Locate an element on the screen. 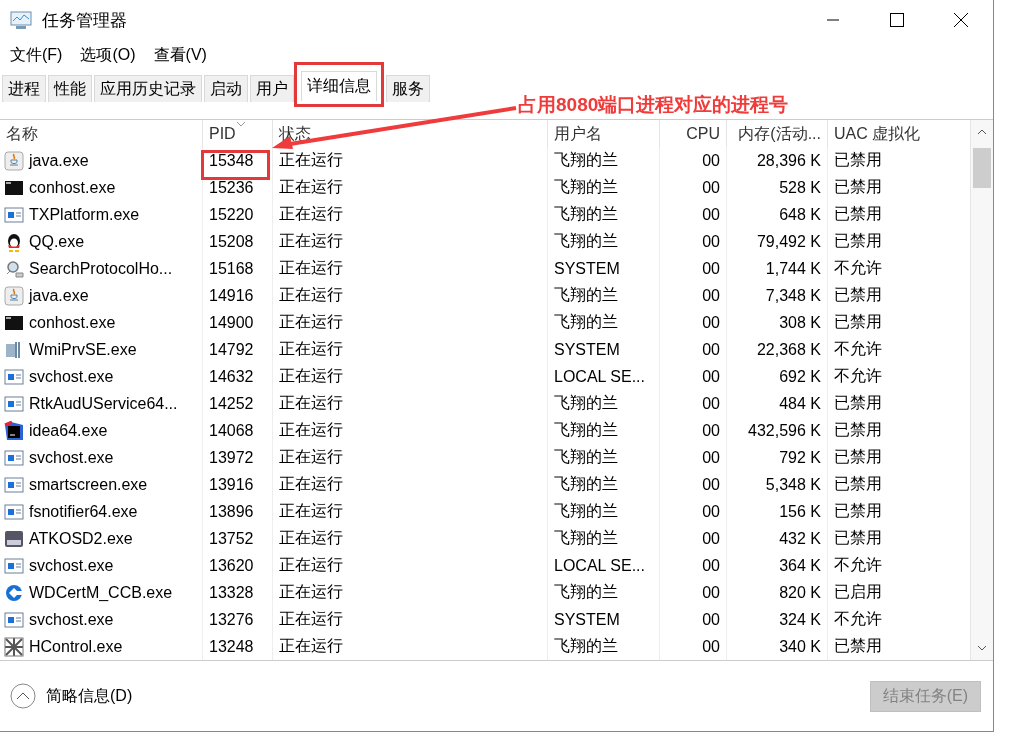 The image size is (1024, 747). table-cell: java.exe is located at coordinates (59, 295).